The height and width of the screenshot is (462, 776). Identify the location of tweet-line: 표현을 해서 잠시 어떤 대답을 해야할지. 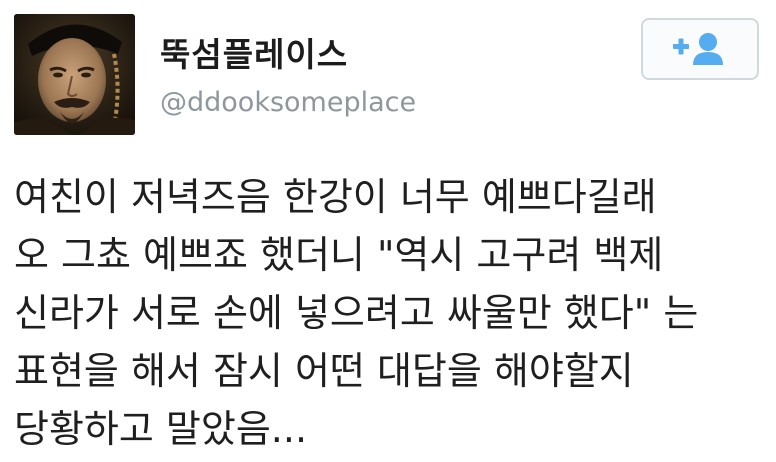
(324, 371).